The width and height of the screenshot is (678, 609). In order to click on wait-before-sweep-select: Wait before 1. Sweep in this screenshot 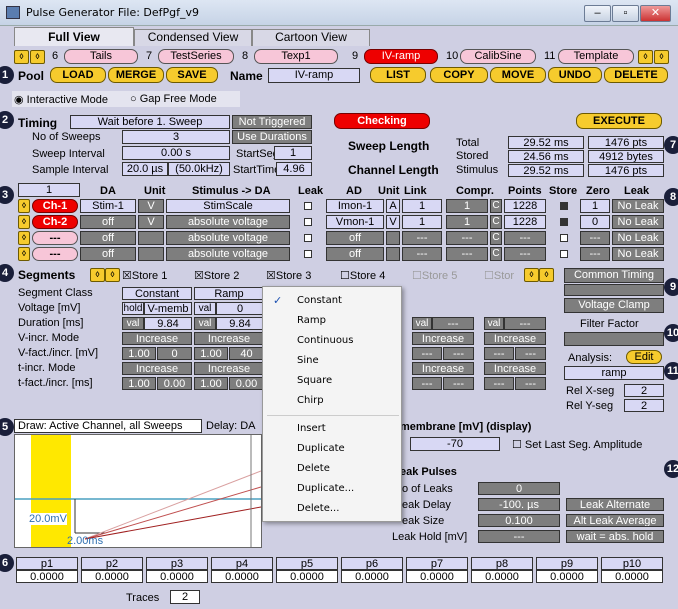, I will do `click(150, 122)`.